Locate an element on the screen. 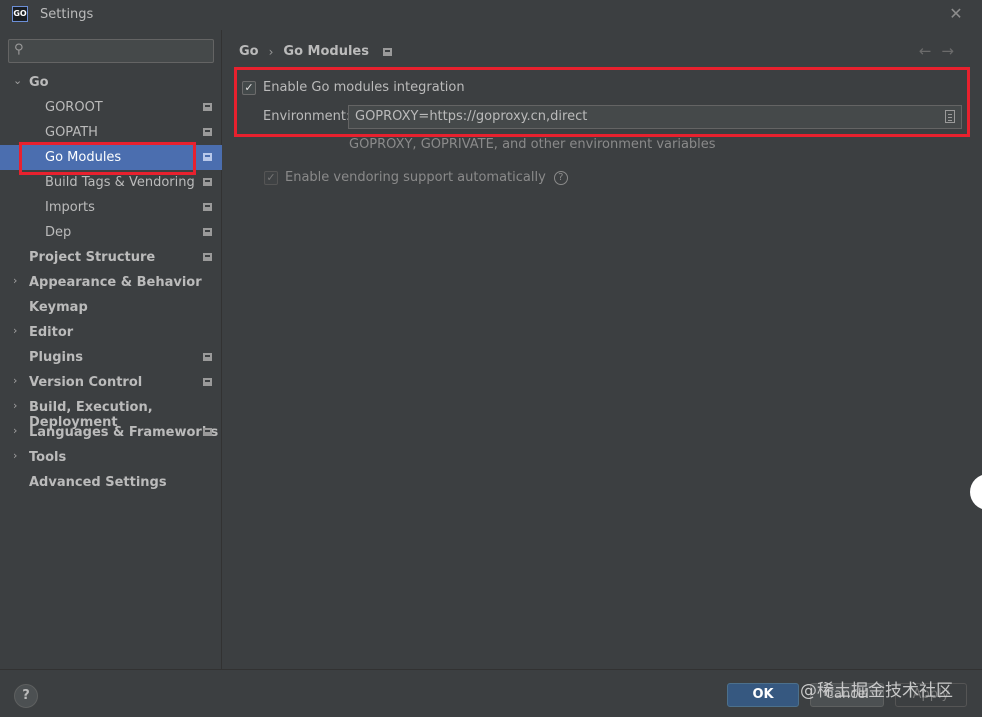 The height and width of the screenshot is (717, 982). sidebar-item-dep: Dep is located at coordinates (111, 232).